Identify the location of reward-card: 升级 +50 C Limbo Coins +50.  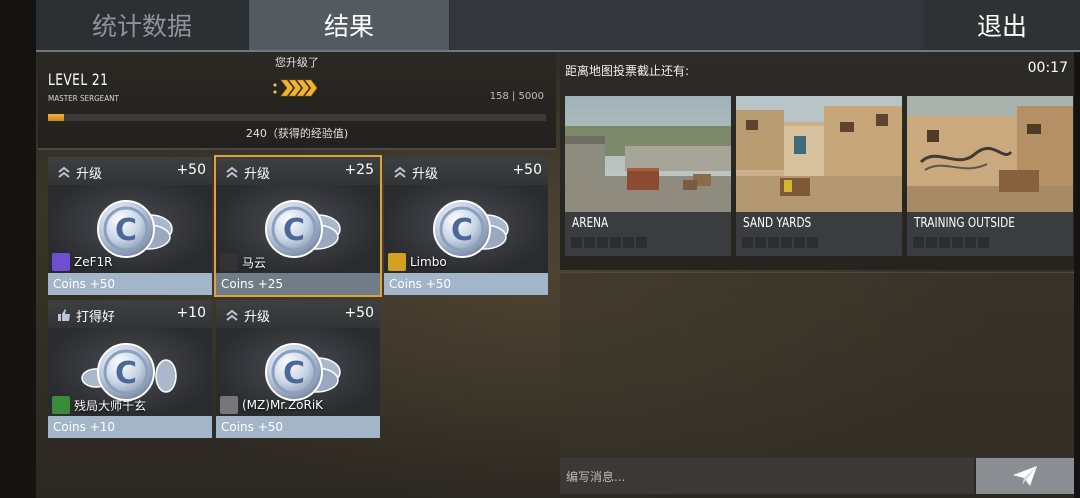
(466, 226).